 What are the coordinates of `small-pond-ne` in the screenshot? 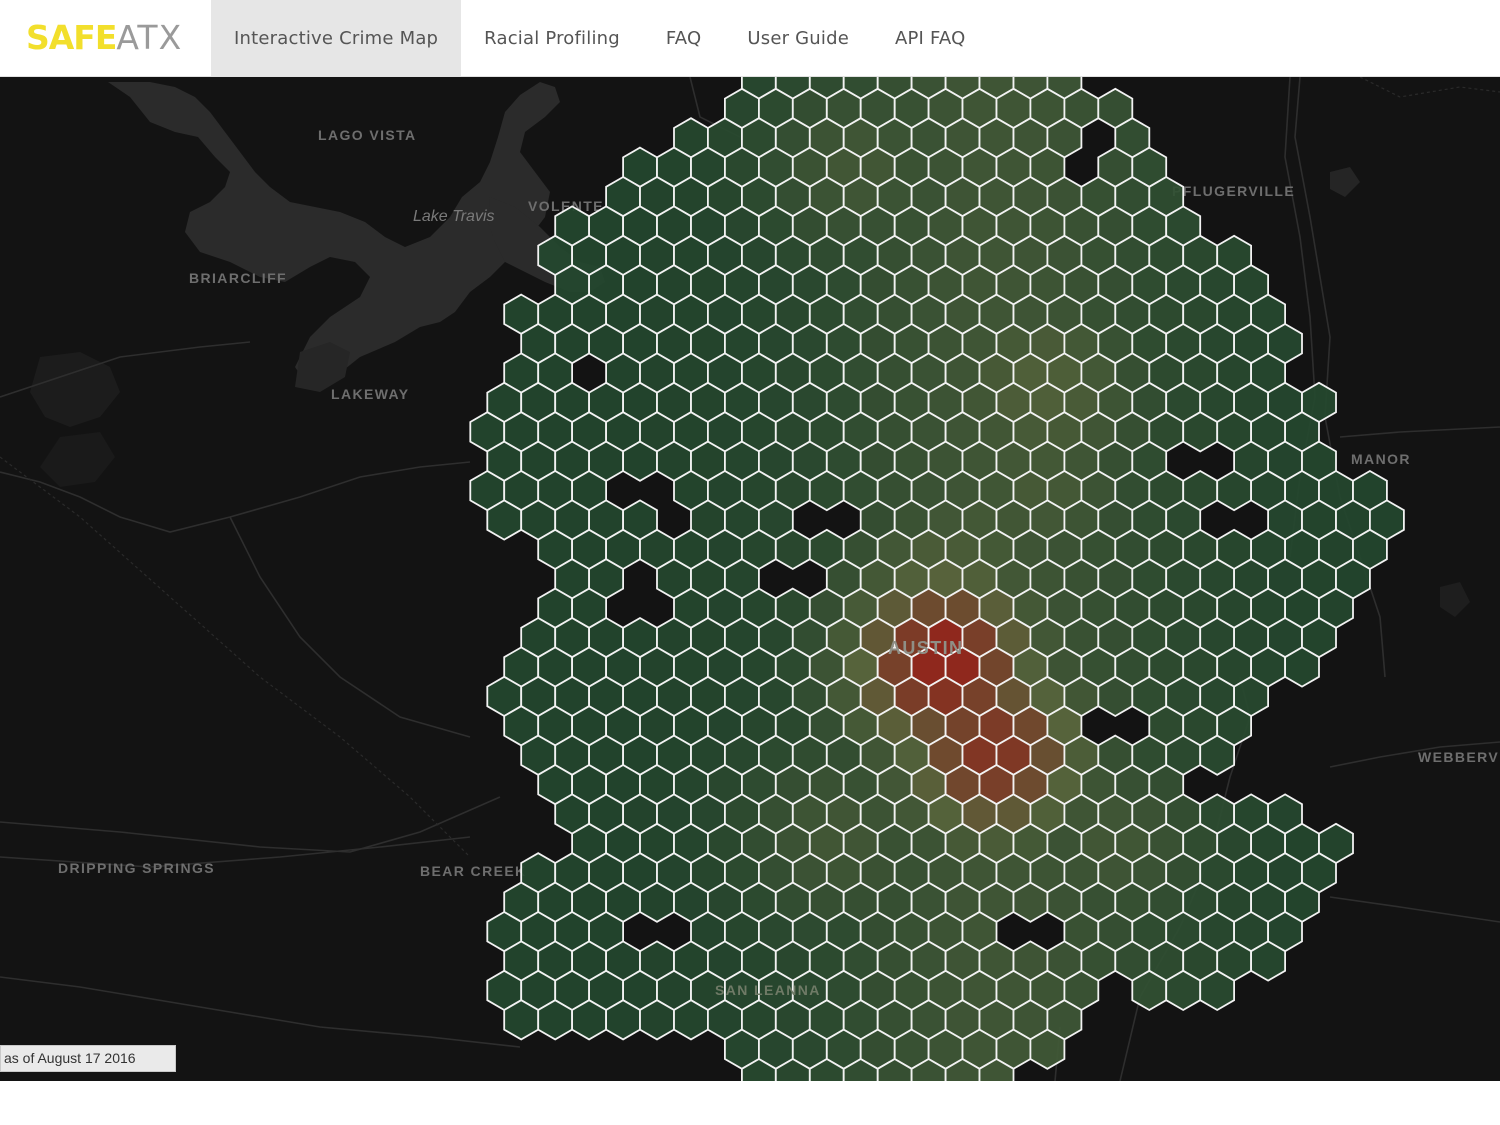 It's located at (1345, 182).